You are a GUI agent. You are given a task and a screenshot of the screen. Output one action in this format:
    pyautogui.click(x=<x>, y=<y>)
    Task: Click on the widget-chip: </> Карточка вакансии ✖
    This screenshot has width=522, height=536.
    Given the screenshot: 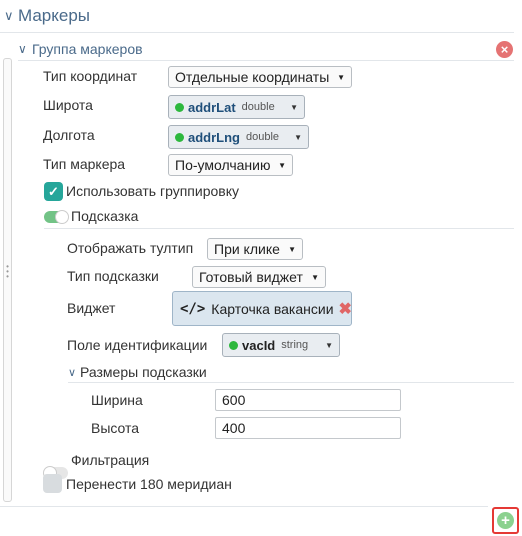 What is the action you would take?
    pyautogui.click(x=262, y=308)
    